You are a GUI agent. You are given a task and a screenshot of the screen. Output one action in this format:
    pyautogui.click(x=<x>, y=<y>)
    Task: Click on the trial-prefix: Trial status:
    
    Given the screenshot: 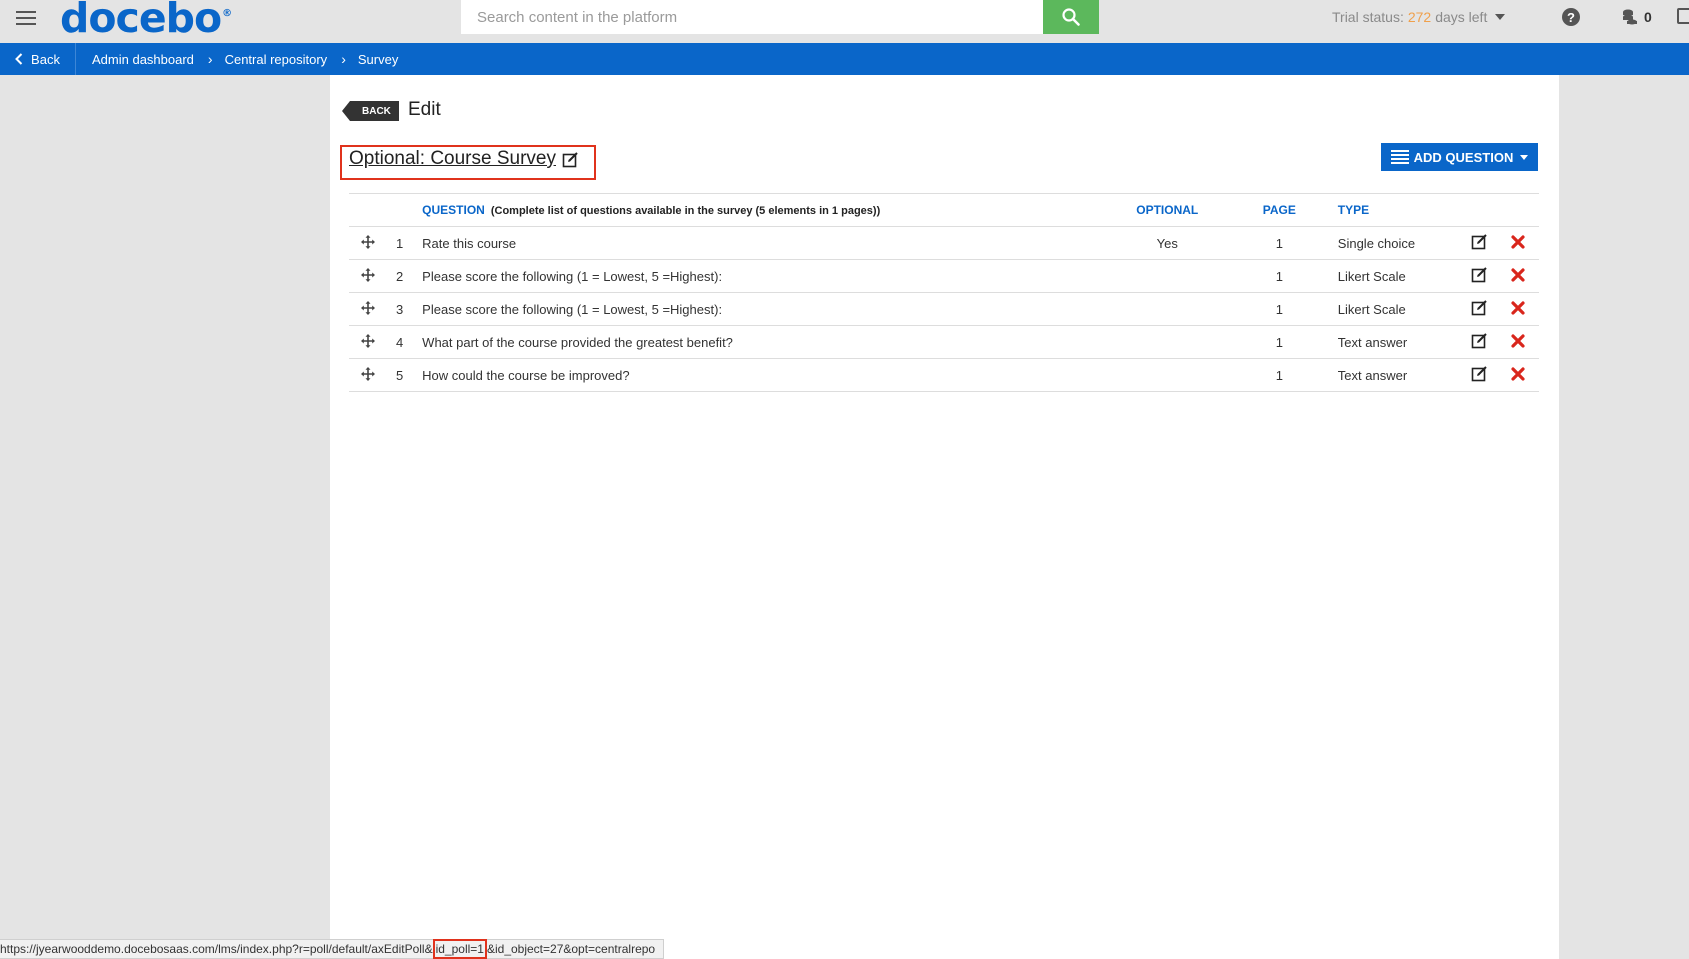 What is the action you would take?
    pyautogui.click(x=1368, y=17)
    